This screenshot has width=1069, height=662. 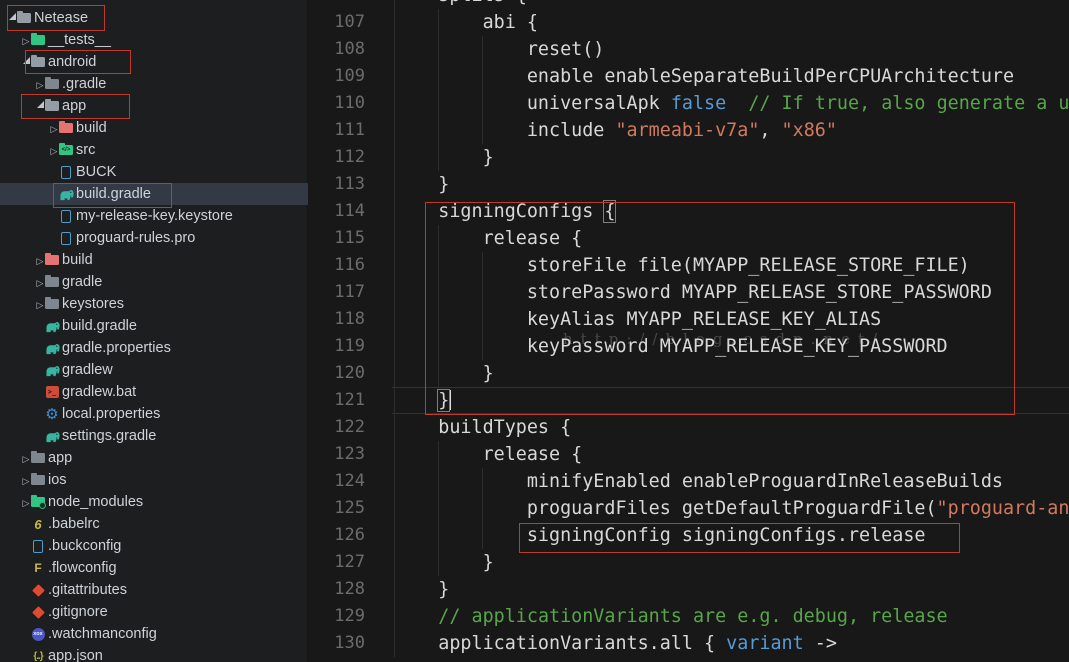 I want to click on tree-item-label: keystores, so click(x=93, y=304).